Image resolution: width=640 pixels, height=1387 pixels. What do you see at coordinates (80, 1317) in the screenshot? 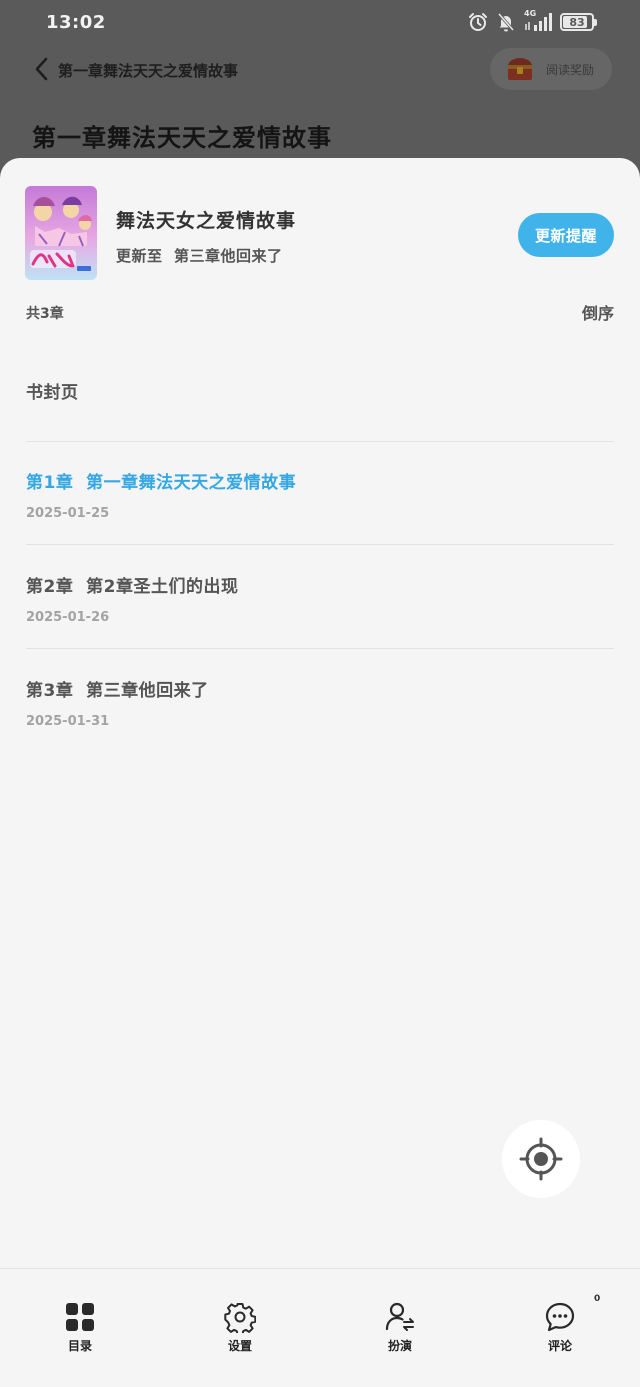
I see `grid-icon` at bounding box center [80, 1317].